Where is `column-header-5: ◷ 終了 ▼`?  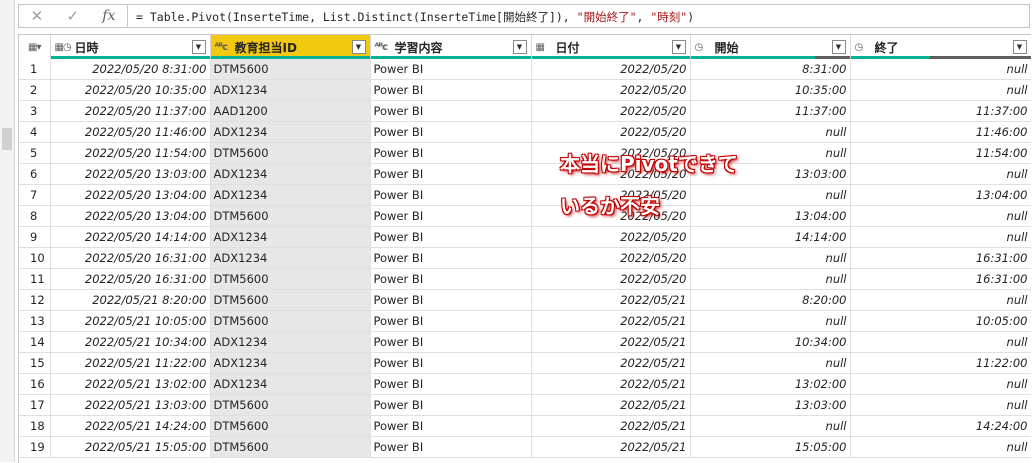
column-header-5: ◷ 終了 ▼ is located at coordinates (940, 47).